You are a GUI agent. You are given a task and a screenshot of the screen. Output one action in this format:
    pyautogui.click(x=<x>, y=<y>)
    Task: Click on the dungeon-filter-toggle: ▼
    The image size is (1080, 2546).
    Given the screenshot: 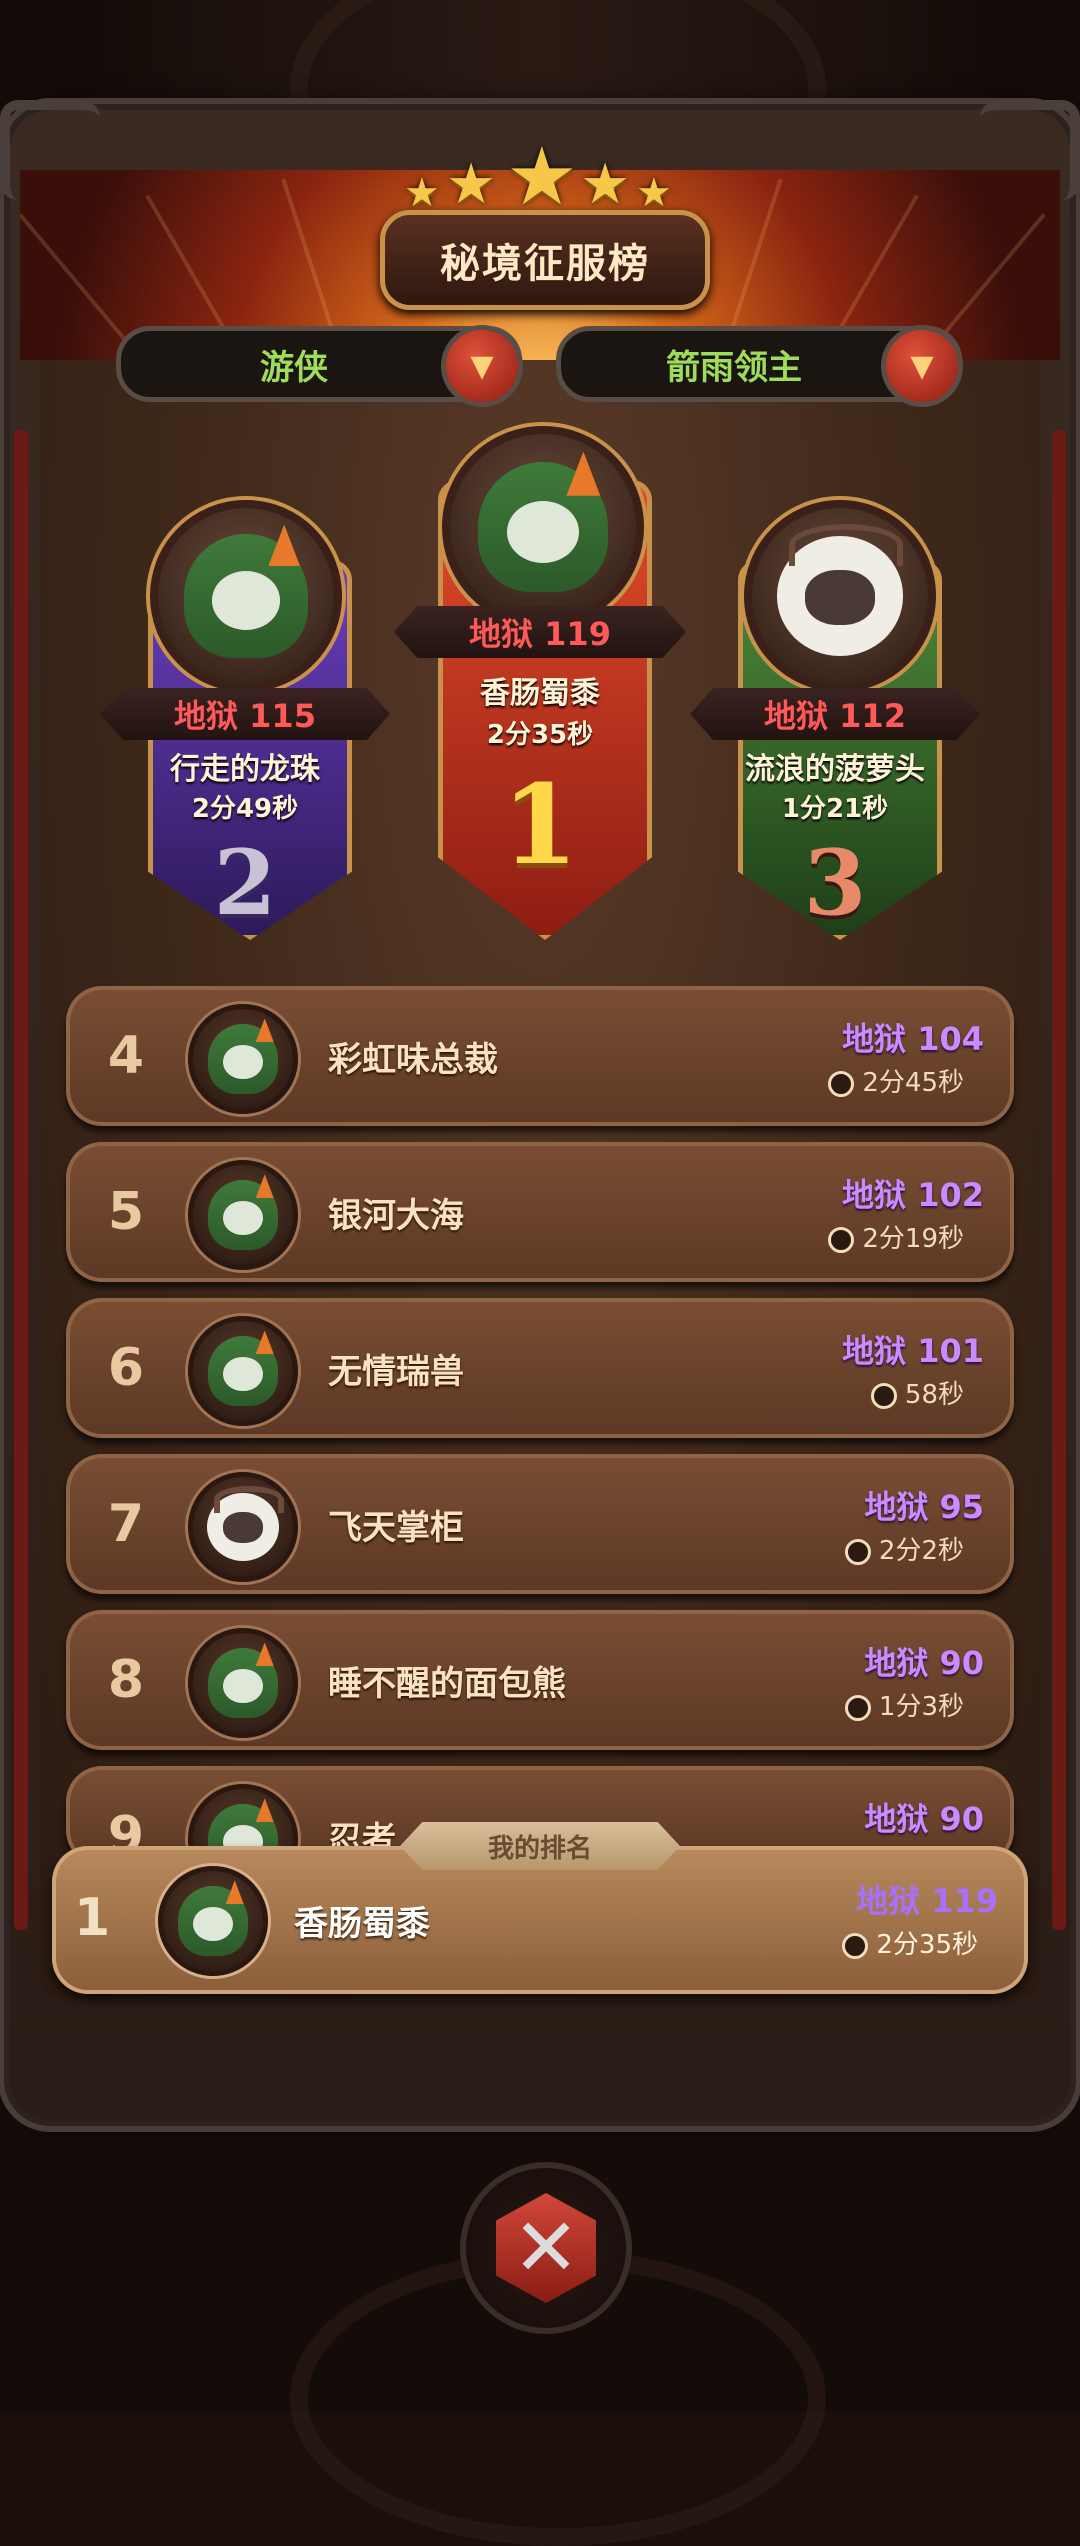 What is the action you would take?
    pyautogui.click(x=922, y=366)
    